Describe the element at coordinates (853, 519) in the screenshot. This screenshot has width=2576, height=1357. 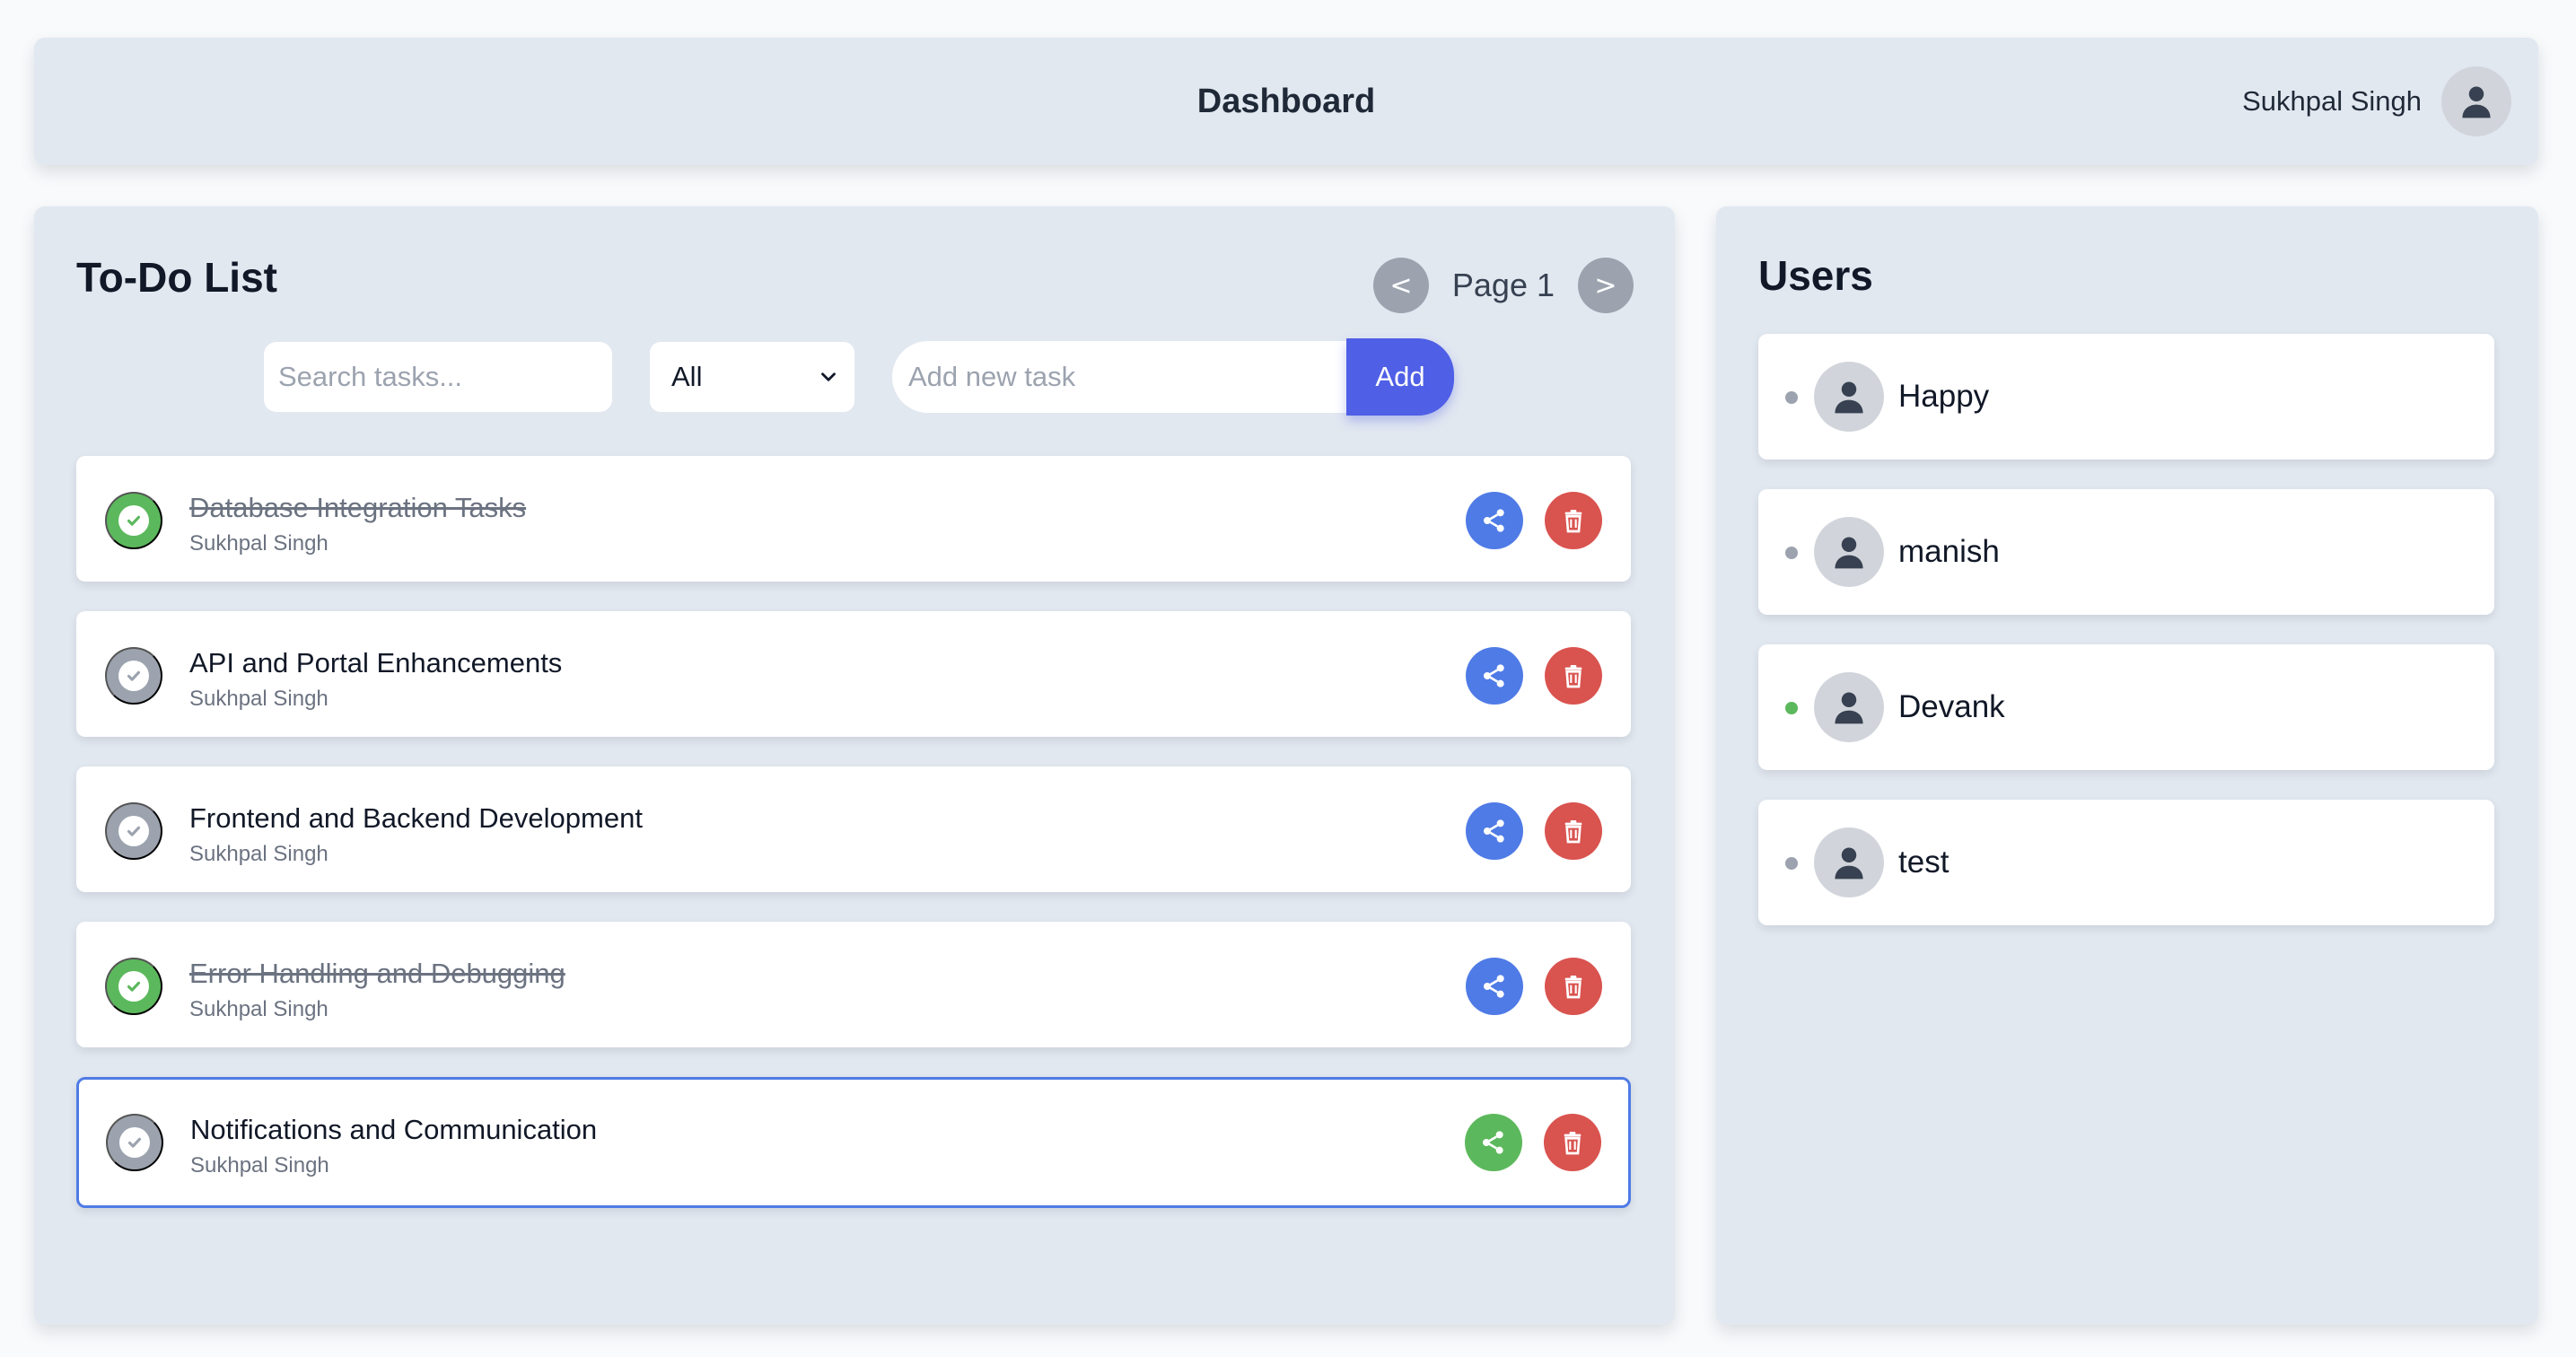
I see `task-row: Database Integration Tasks Sukhpal Singh` at that location.